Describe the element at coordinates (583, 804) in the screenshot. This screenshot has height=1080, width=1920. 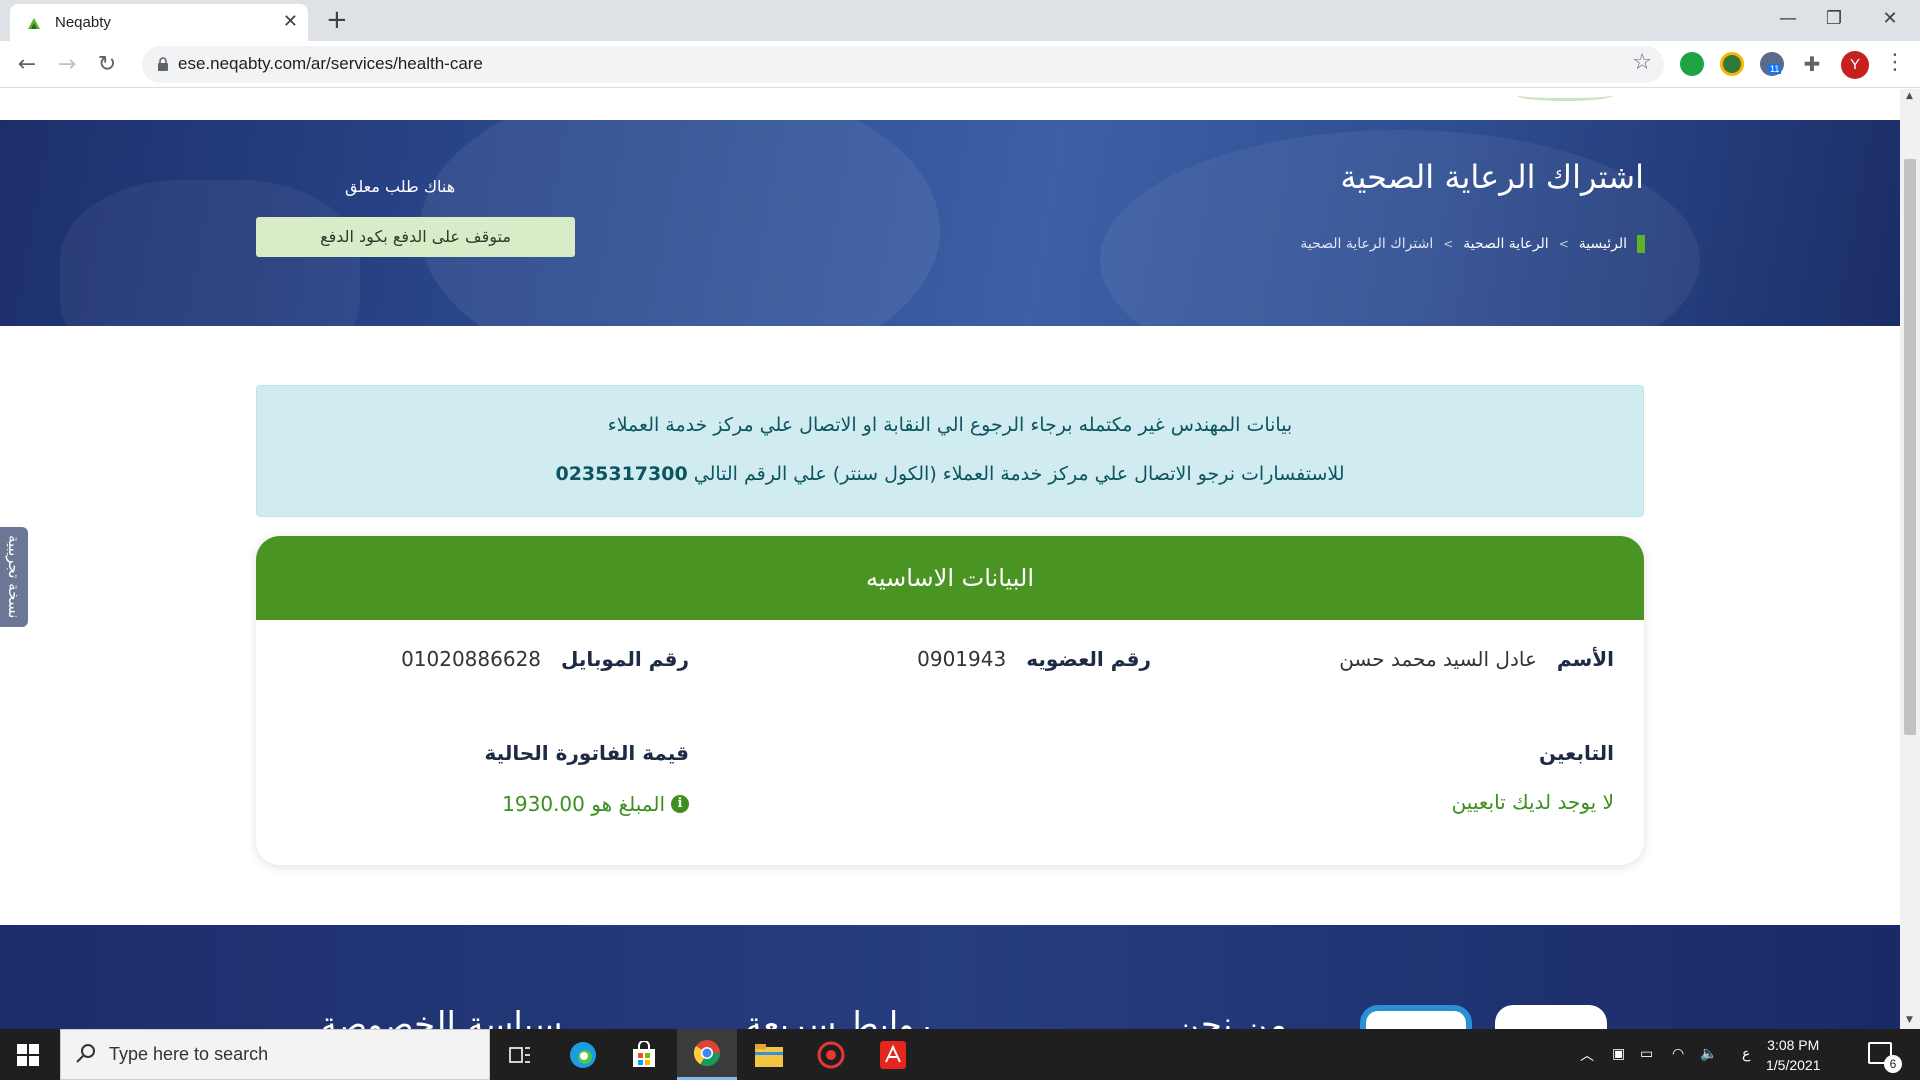
I see `invoice-amount-text: المبلغ هو 1930.00` at that location.